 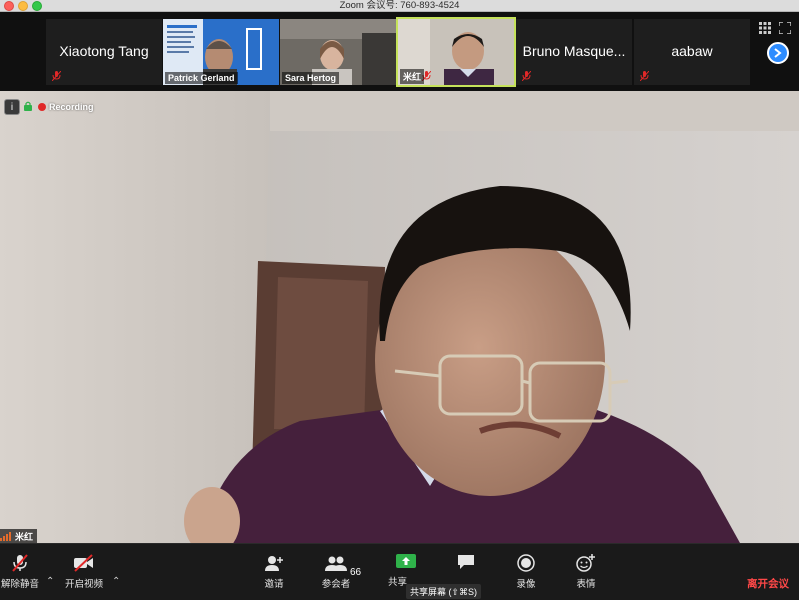 What do you see at coordinates (201, 78) in the screenshot?
I see `participant-name: Patrick Gerland` at bounding box center [201, 78].